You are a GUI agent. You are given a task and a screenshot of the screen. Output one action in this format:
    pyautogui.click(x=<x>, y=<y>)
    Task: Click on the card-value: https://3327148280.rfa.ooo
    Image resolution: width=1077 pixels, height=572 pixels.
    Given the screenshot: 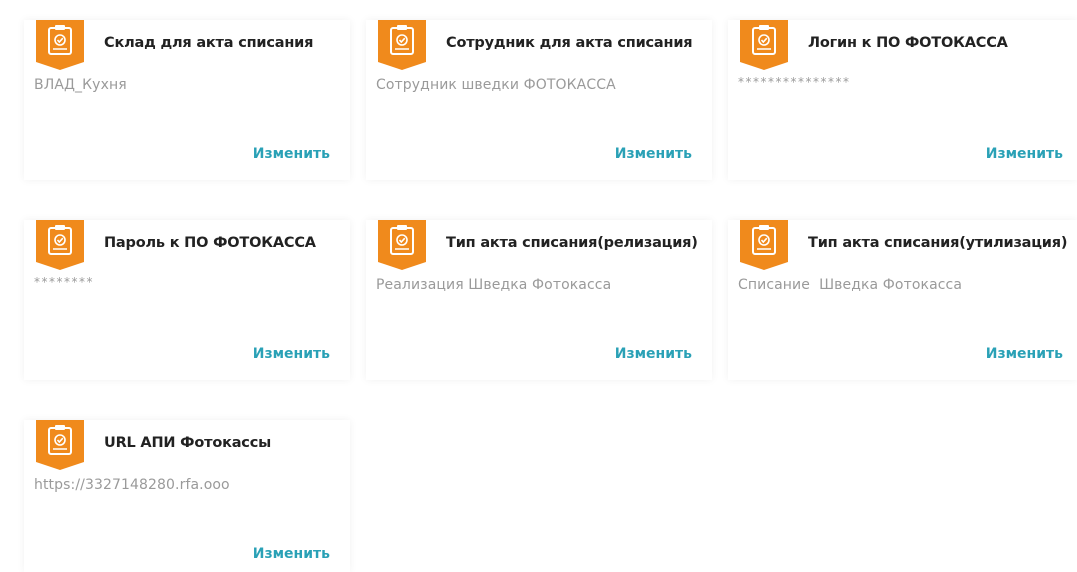 What is the action you would take?
    pyautogui.click(x=132, y=485)
    